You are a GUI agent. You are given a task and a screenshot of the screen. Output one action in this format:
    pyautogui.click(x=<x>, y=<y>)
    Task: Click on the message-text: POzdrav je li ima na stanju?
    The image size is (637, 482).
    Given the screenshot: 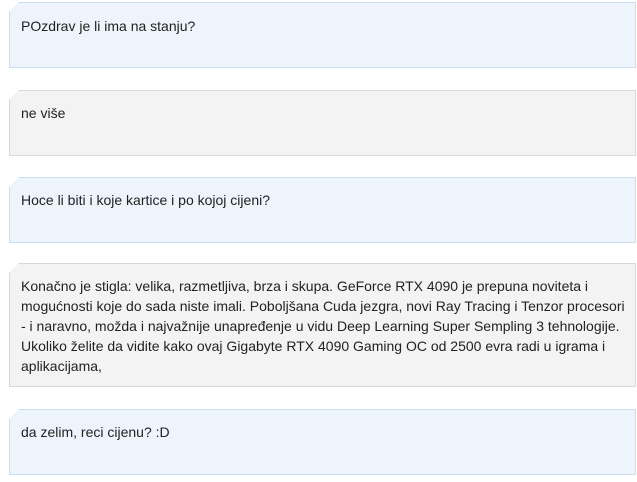 What is the action you would take?
    pyautogui.click(x=108, y=26)
    